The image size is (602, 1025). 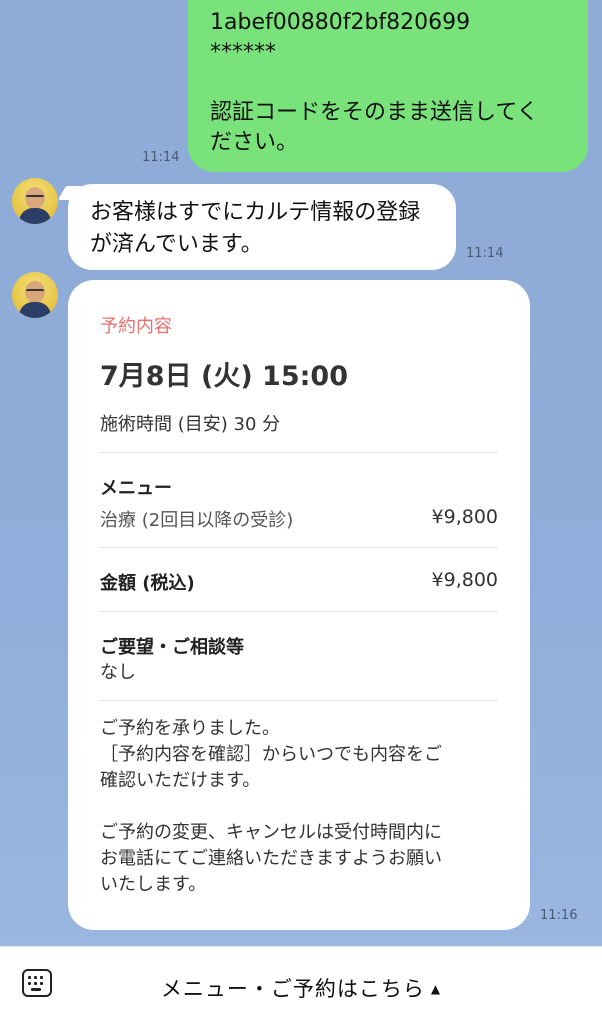 What do you see at coordinates (271, 832) in the screenshot?
I see `message-line: ご予約の変更、キャンセルは受付時間内に` at bounding box center [271, 832].